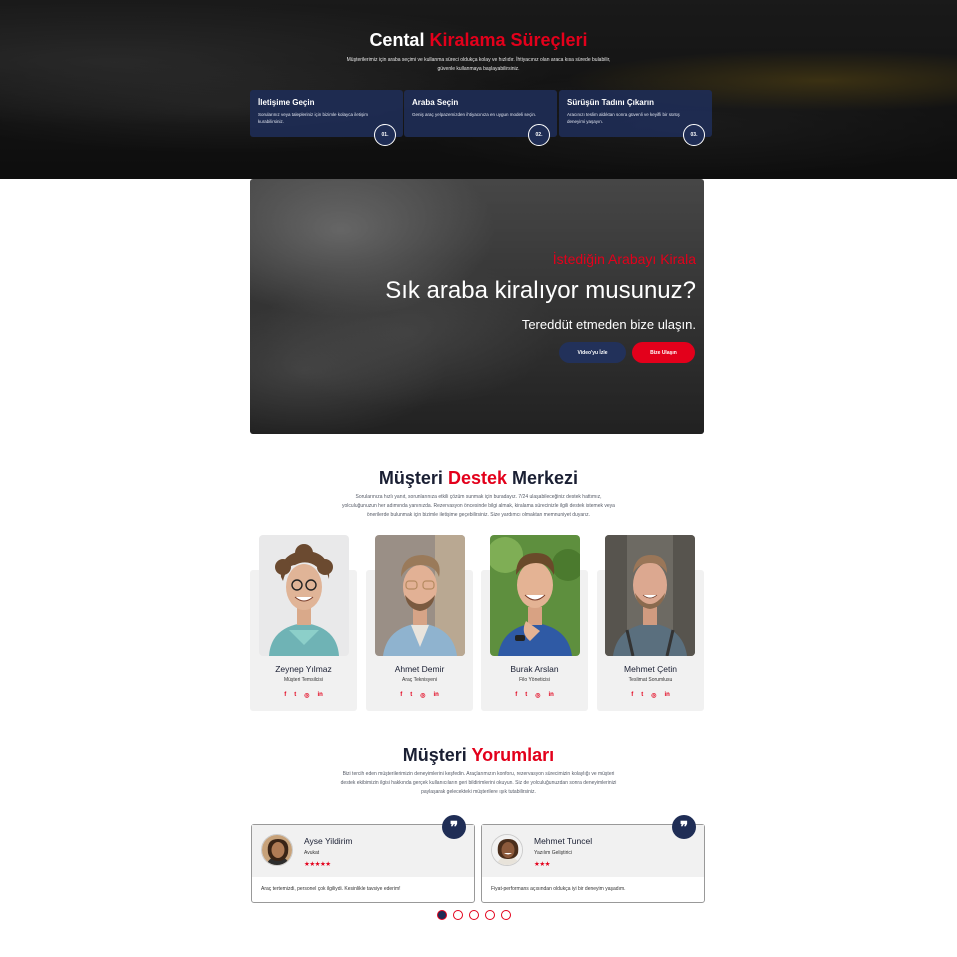 The image size is (957, 957). Describe the element at coordinates (303, 680) in the screenshot. I see `team-member-role: Müşteri Temsilcisi` at that location.